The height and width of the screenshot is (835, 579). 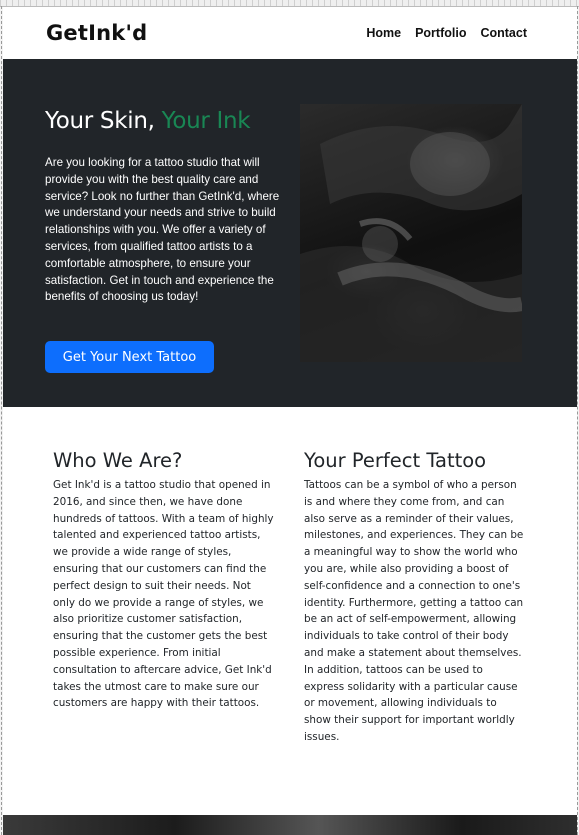 I want to click on hero-title: Your Skin, Your Ink, so click(x=148, y=121).